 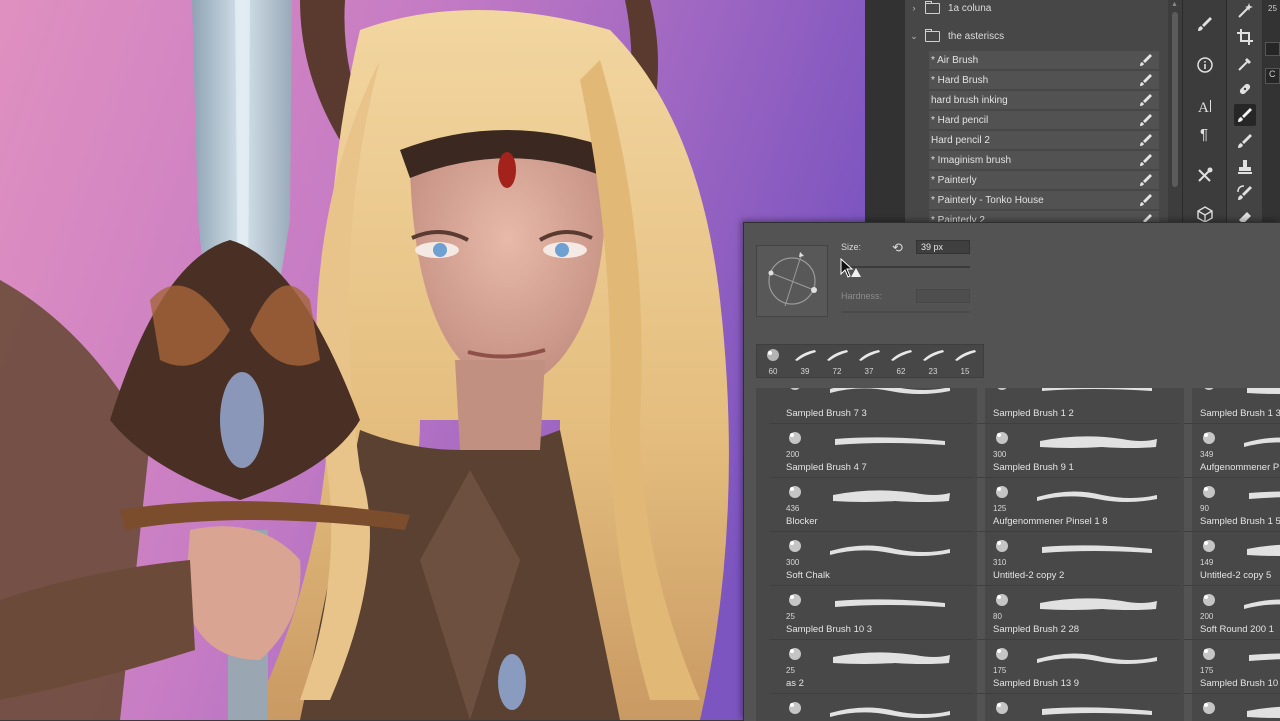 What do you see at coordinates (1232, 707) in the screenshot?
I see `brush-preset-cell: 141` at bounding box center [1232, 707].